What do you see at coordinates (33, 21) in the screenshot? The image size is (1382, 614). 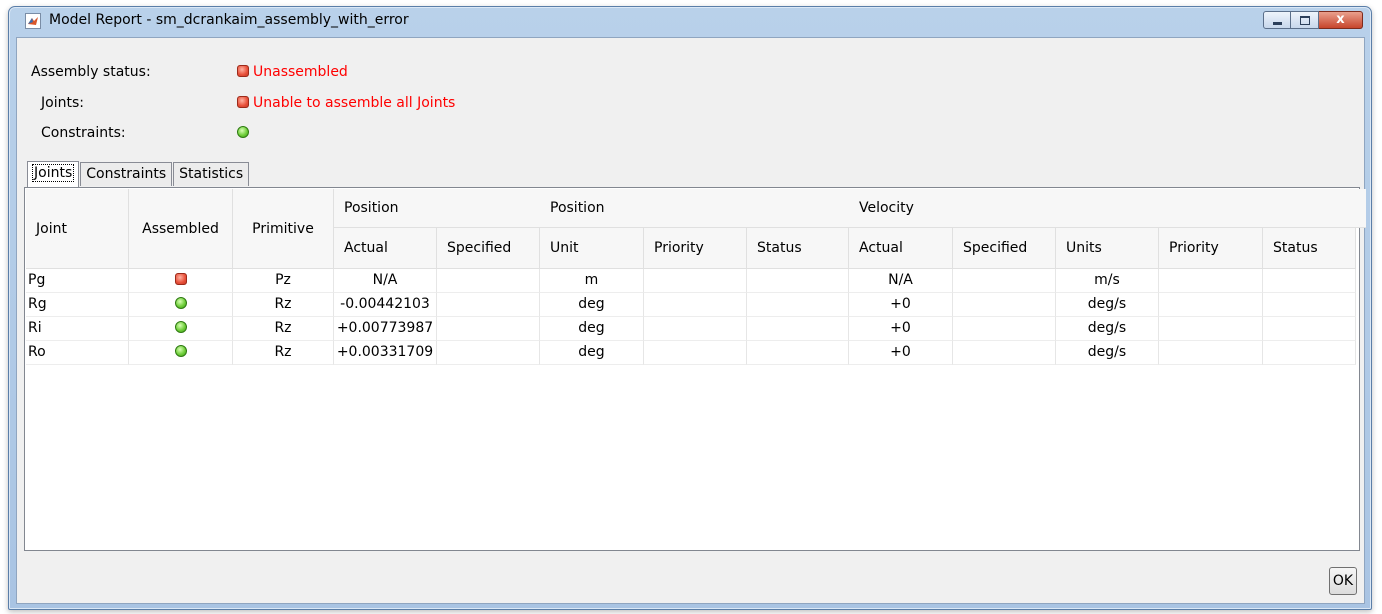 I see `matlab-icon` at bounding box center [33, 21].